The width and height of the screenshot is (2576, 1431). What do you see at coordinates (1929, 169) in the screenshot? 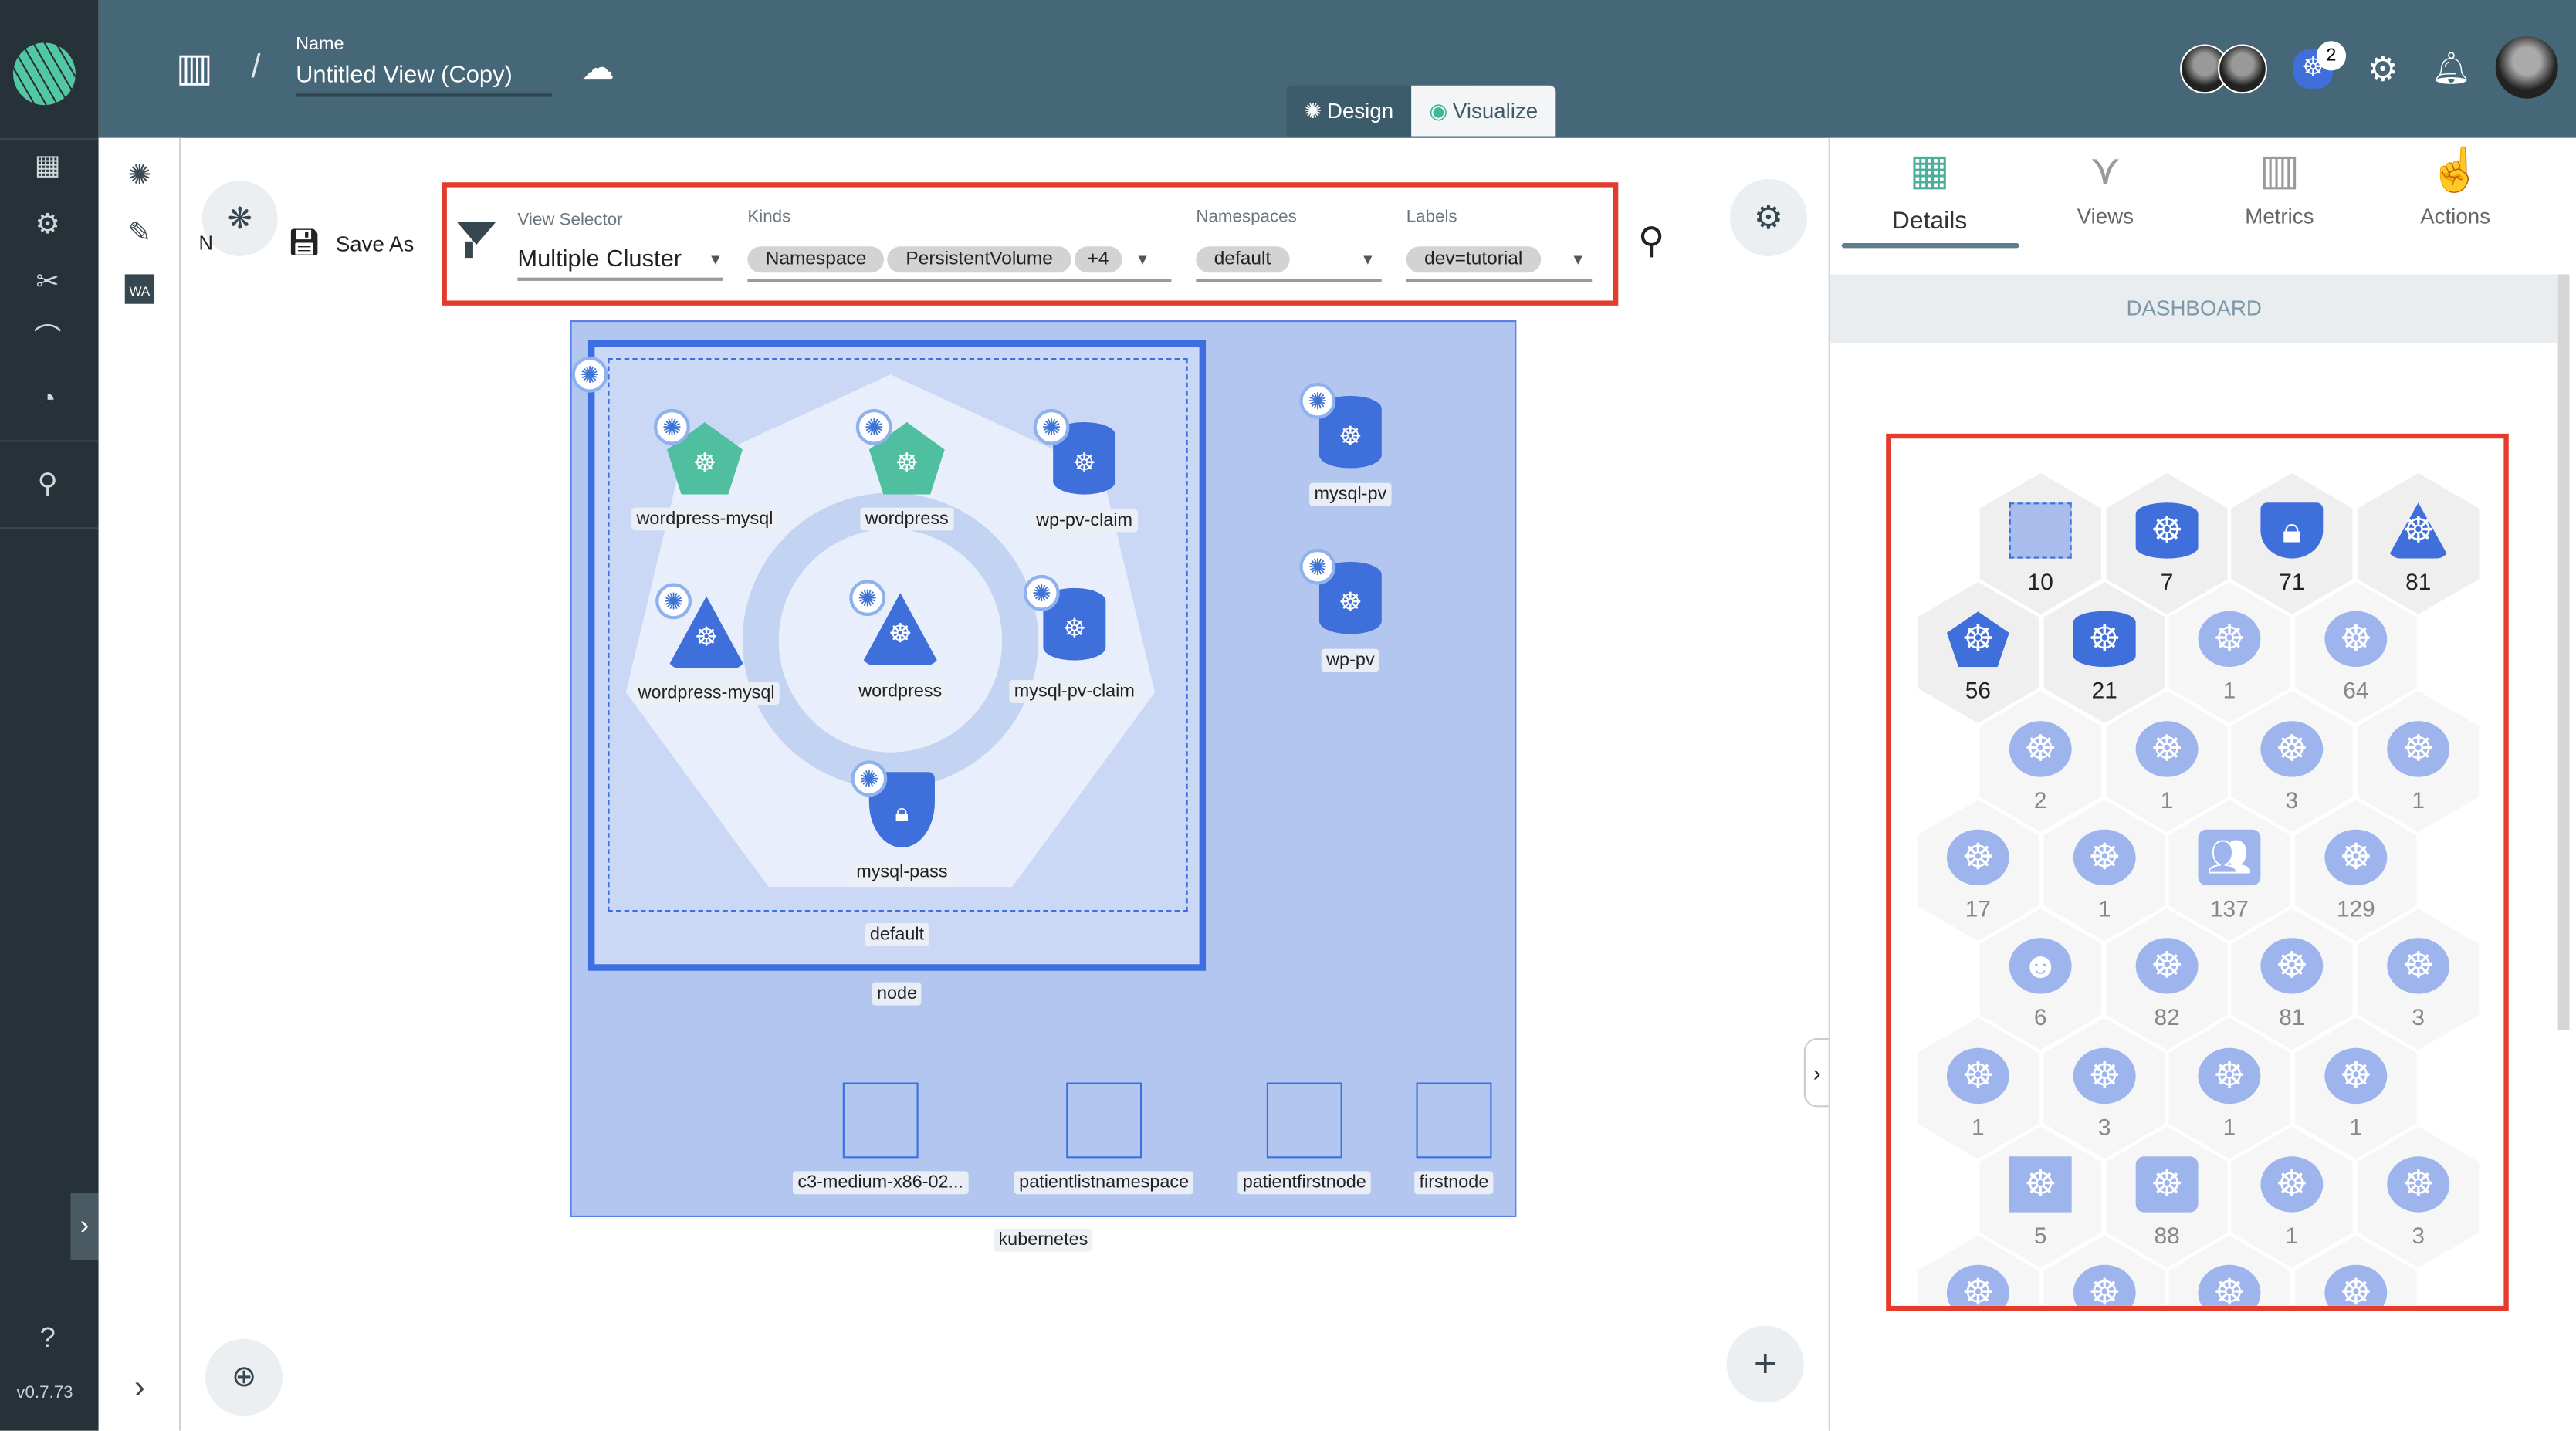
I see `dashboard-grid-icon: ▦` at bounding box center [1929, 169].